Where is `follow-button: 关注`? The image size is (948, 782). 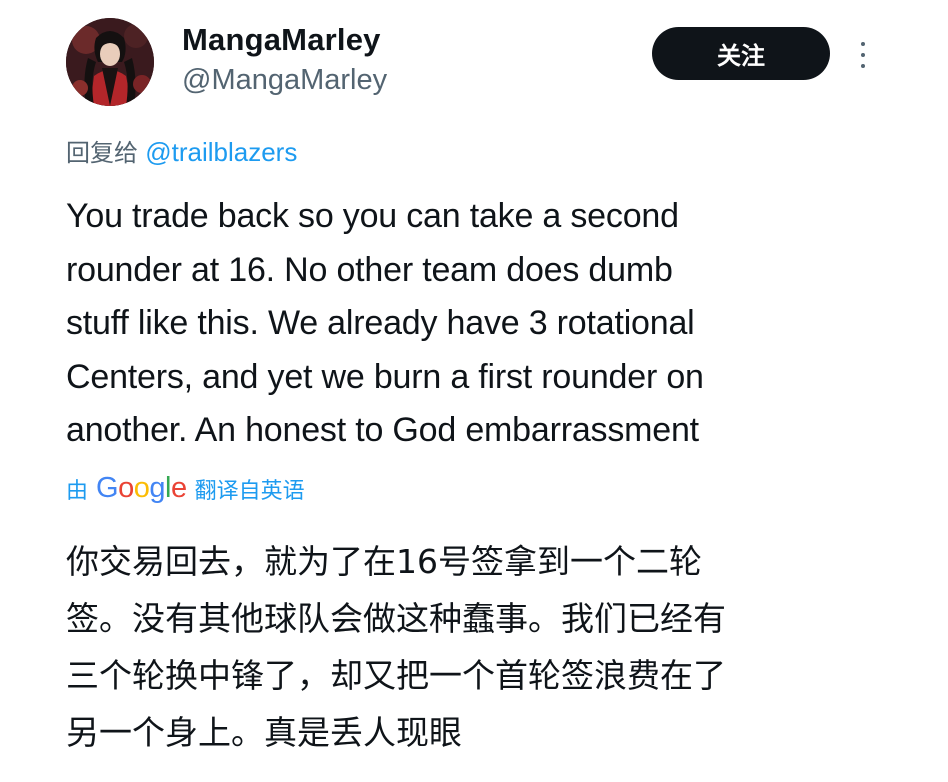
follow-button: 关注 is located at coordinates (741, 53).